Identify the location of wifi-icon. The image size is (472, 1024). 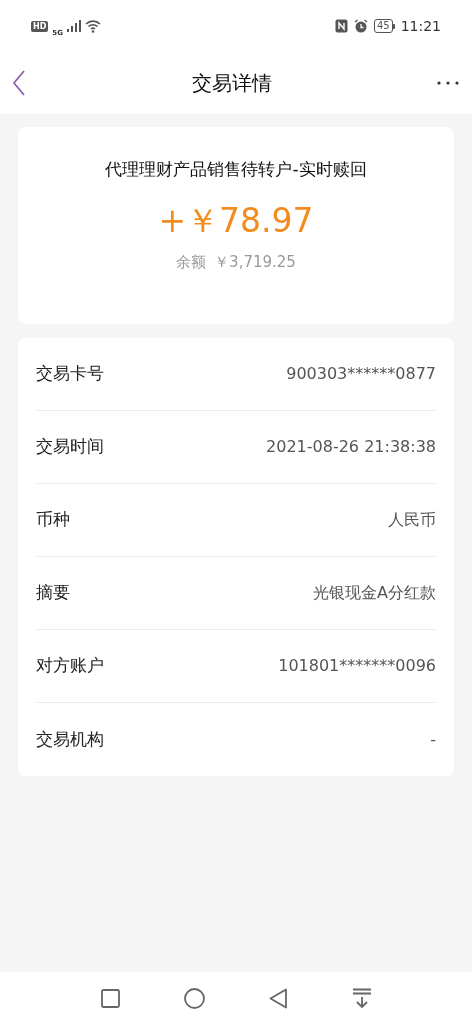
(92, 26).